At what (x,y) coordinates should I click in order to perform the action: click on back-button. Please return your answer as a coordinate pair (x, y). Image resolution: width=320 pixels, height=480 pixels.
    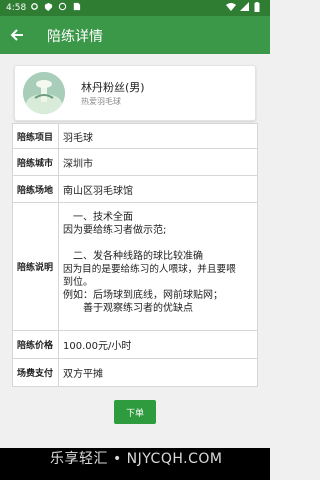
    Looking at the image, I should click on (17, 35).